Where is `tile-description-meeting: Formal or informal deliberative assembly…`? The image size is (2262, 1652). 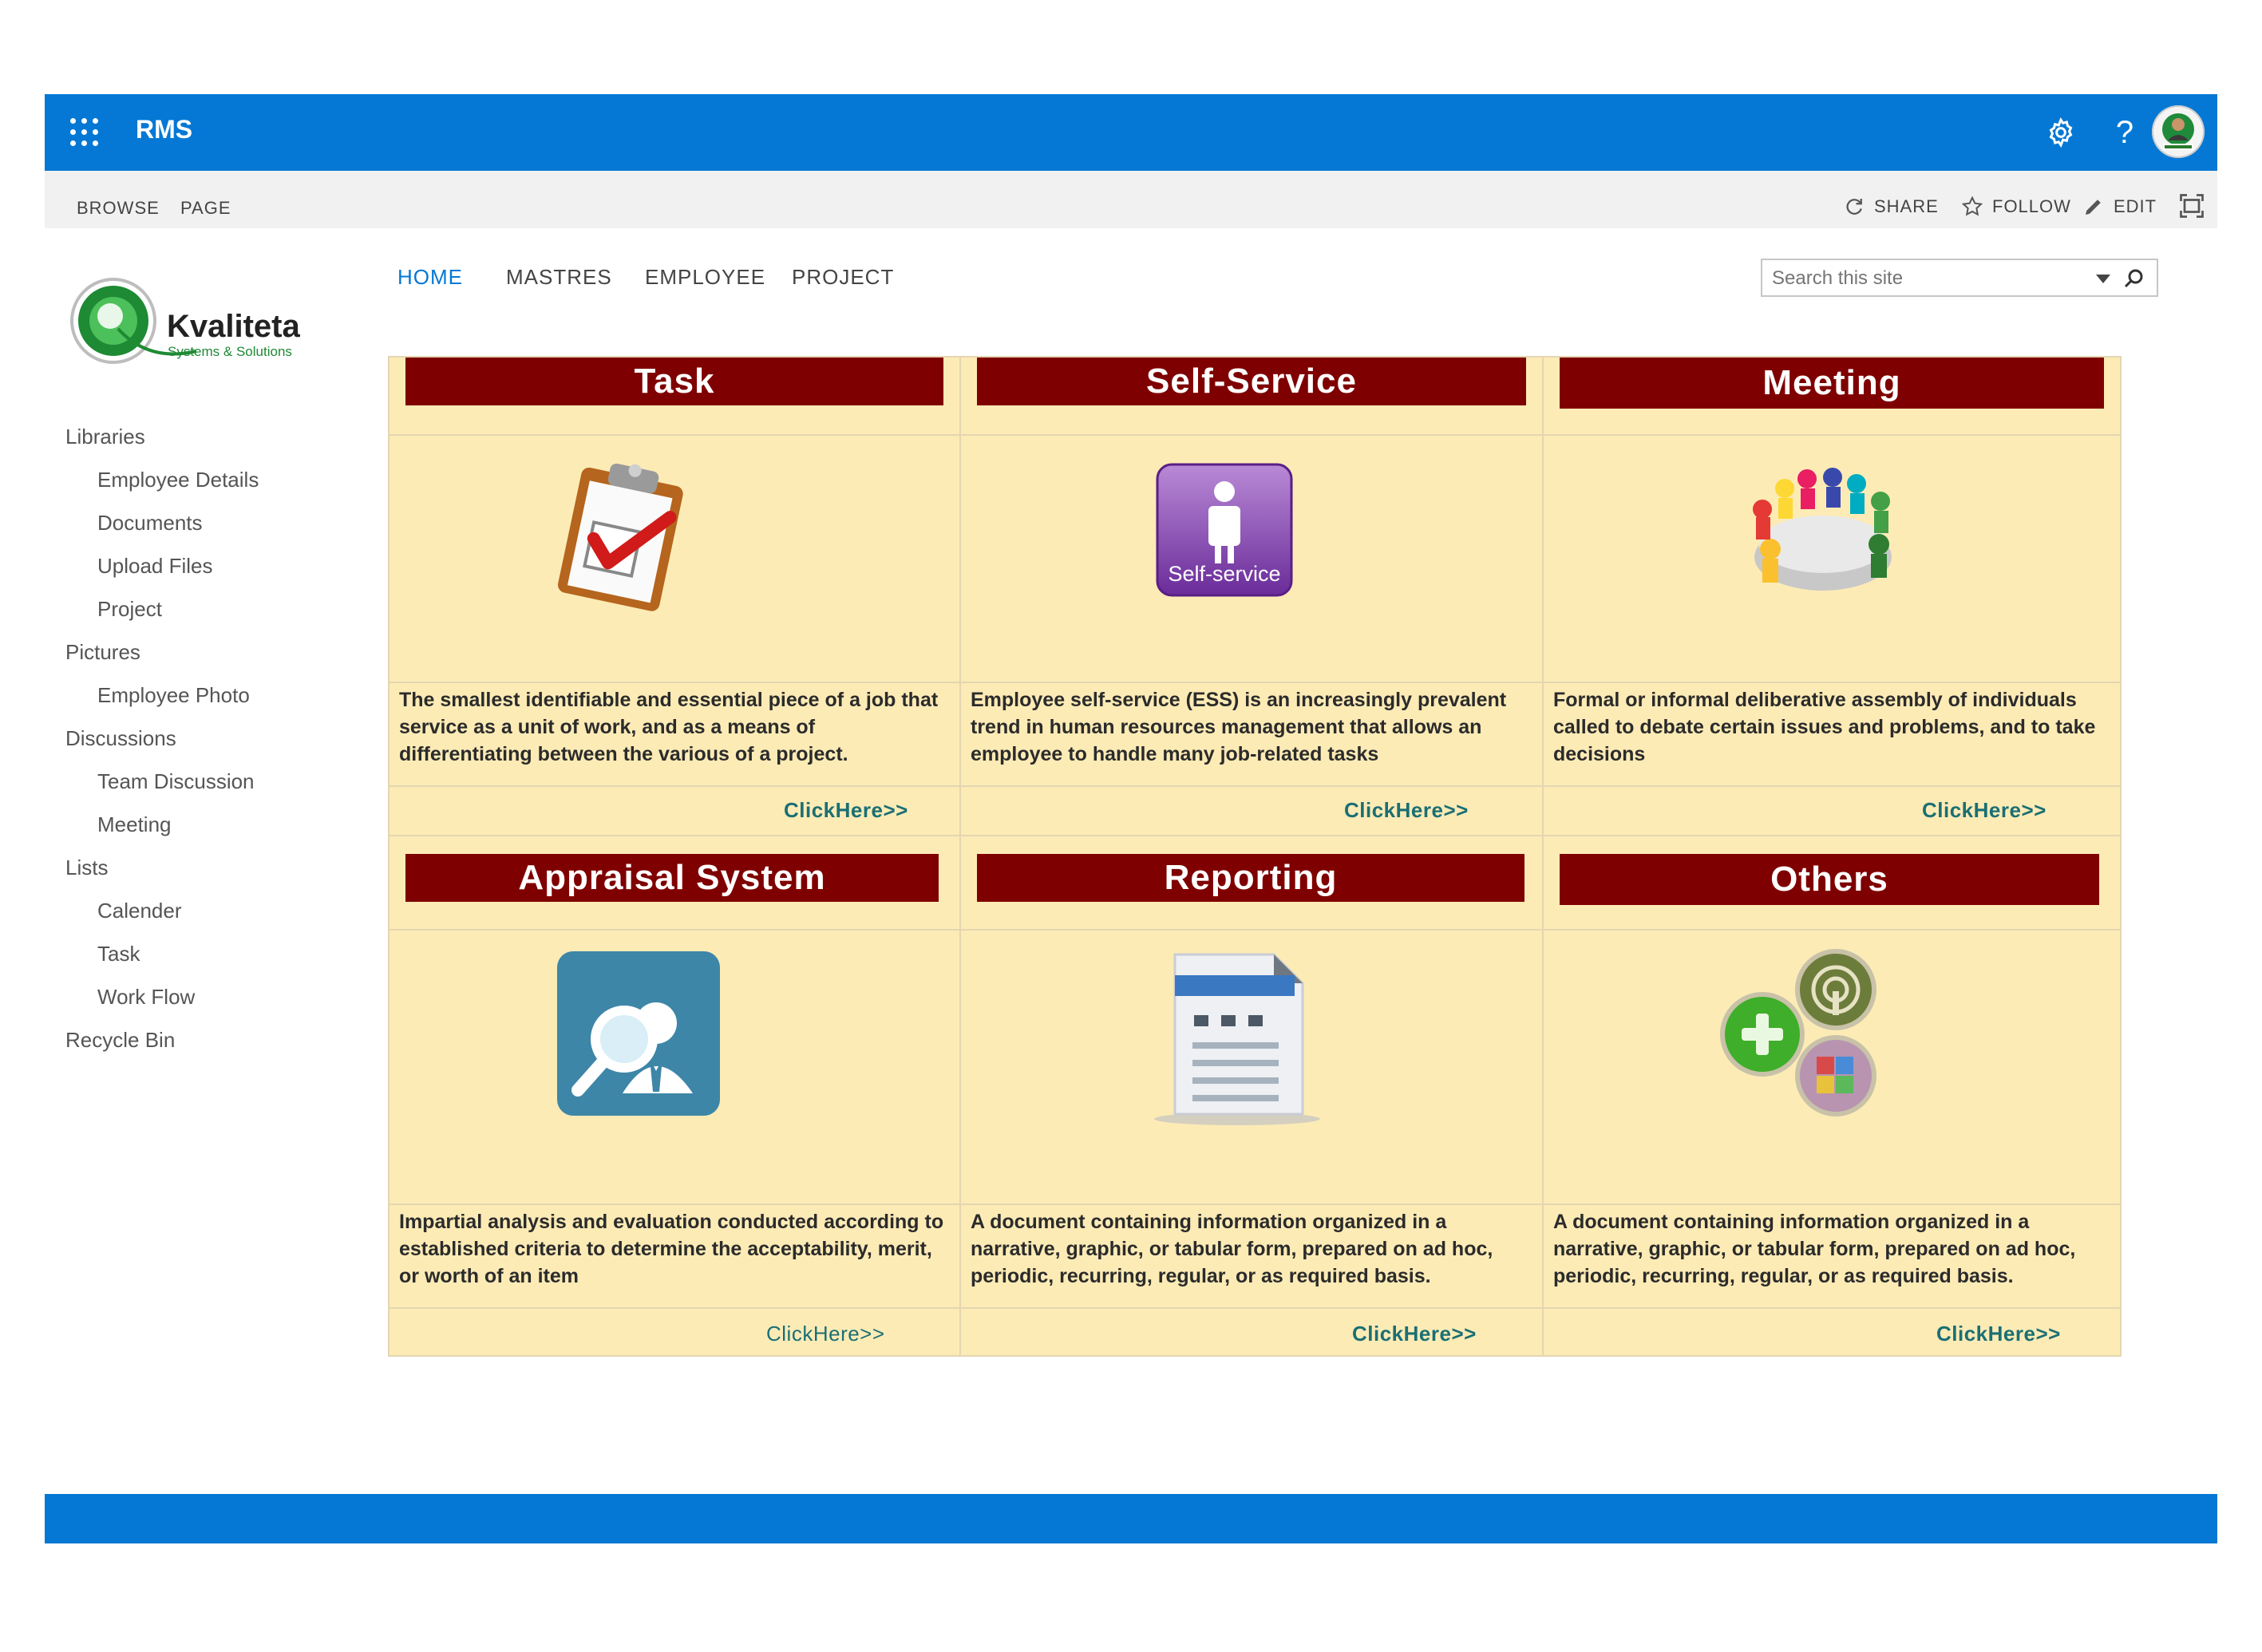 tile-description-meeting: Formal or informal deliberative assembly… is located at coordinates (1824, 727).